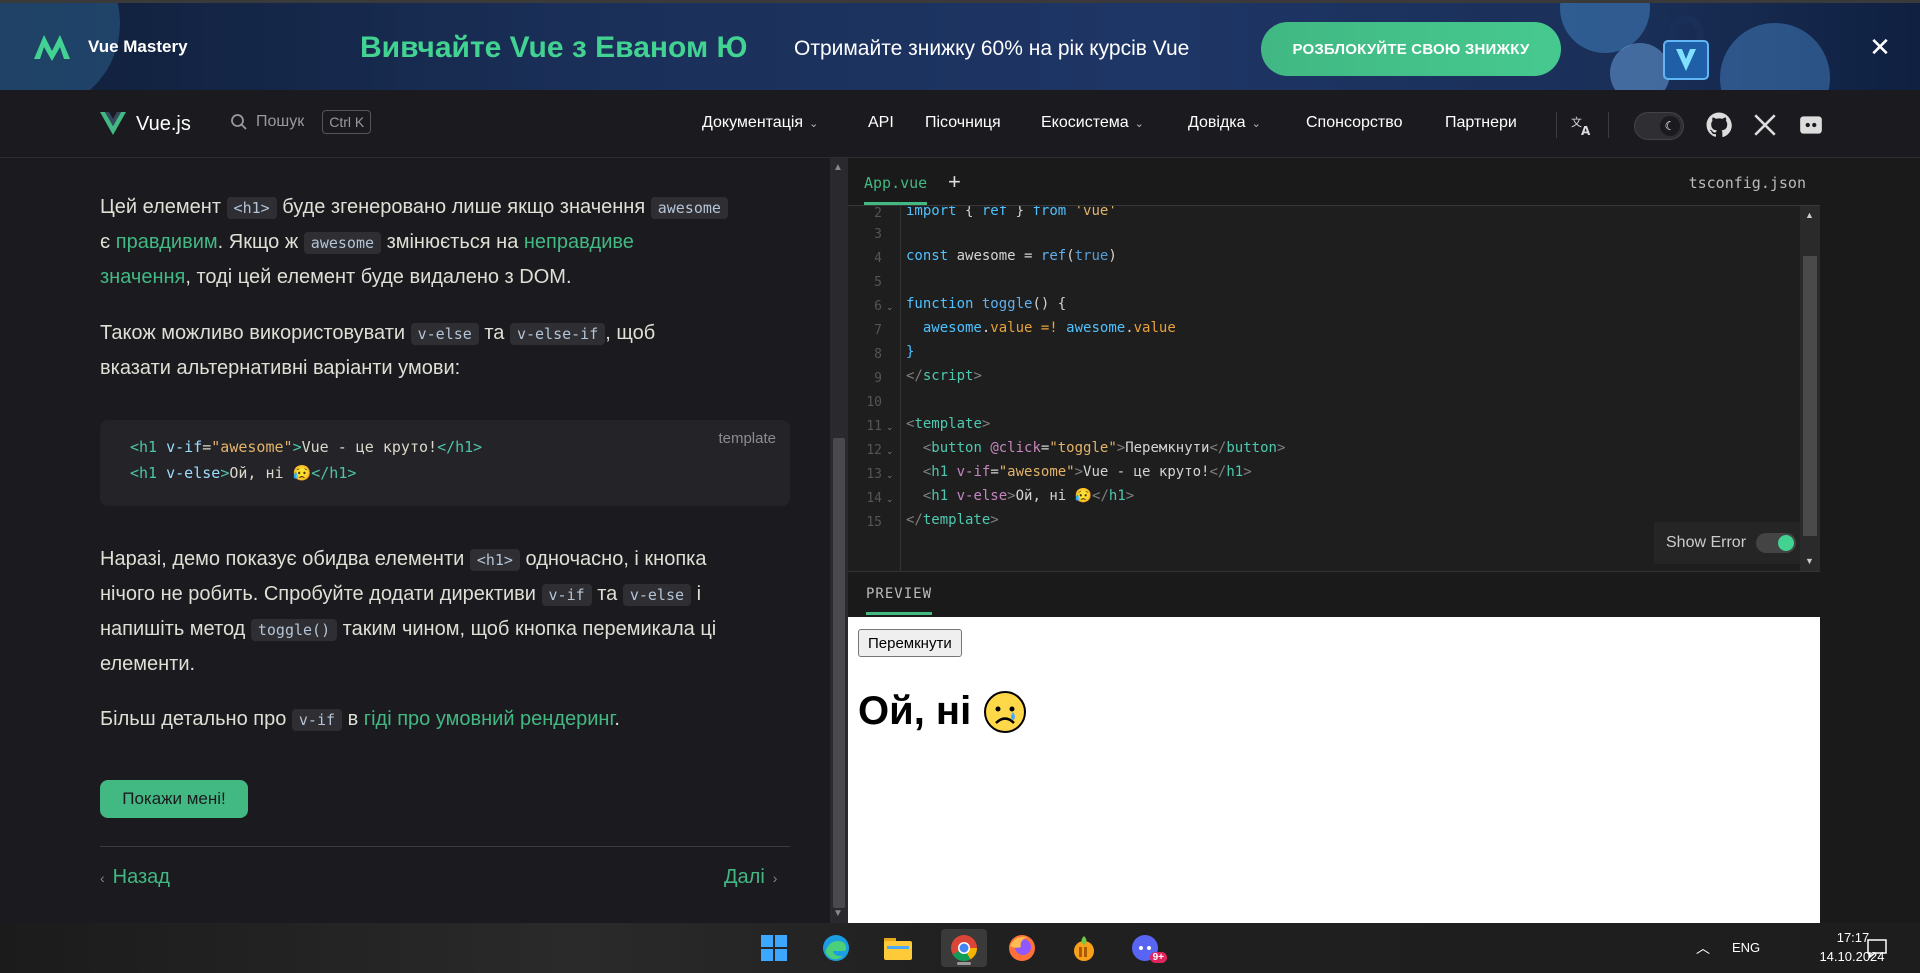 Image resolution: width=1920 pixels, height=973 pixels. I want to click on nav-api: API, so click(881, 123).